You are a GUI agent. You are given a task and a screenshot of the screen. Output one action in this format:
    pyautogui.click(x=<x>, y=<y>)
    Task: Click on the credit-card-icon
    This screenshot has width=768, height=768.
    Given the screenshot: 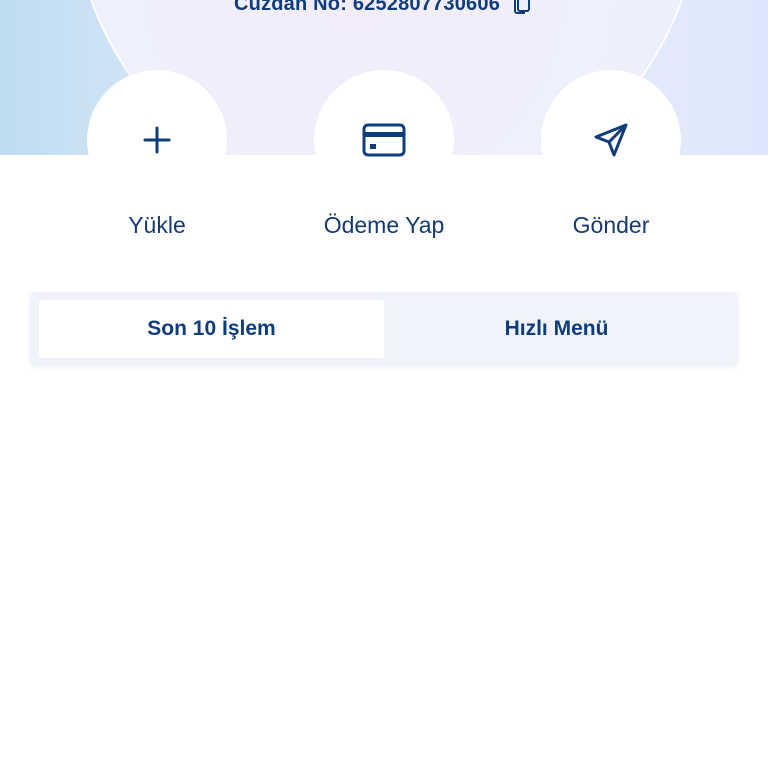 What is the action you would take?
    pyautogui.click(x=384, y=140)
    